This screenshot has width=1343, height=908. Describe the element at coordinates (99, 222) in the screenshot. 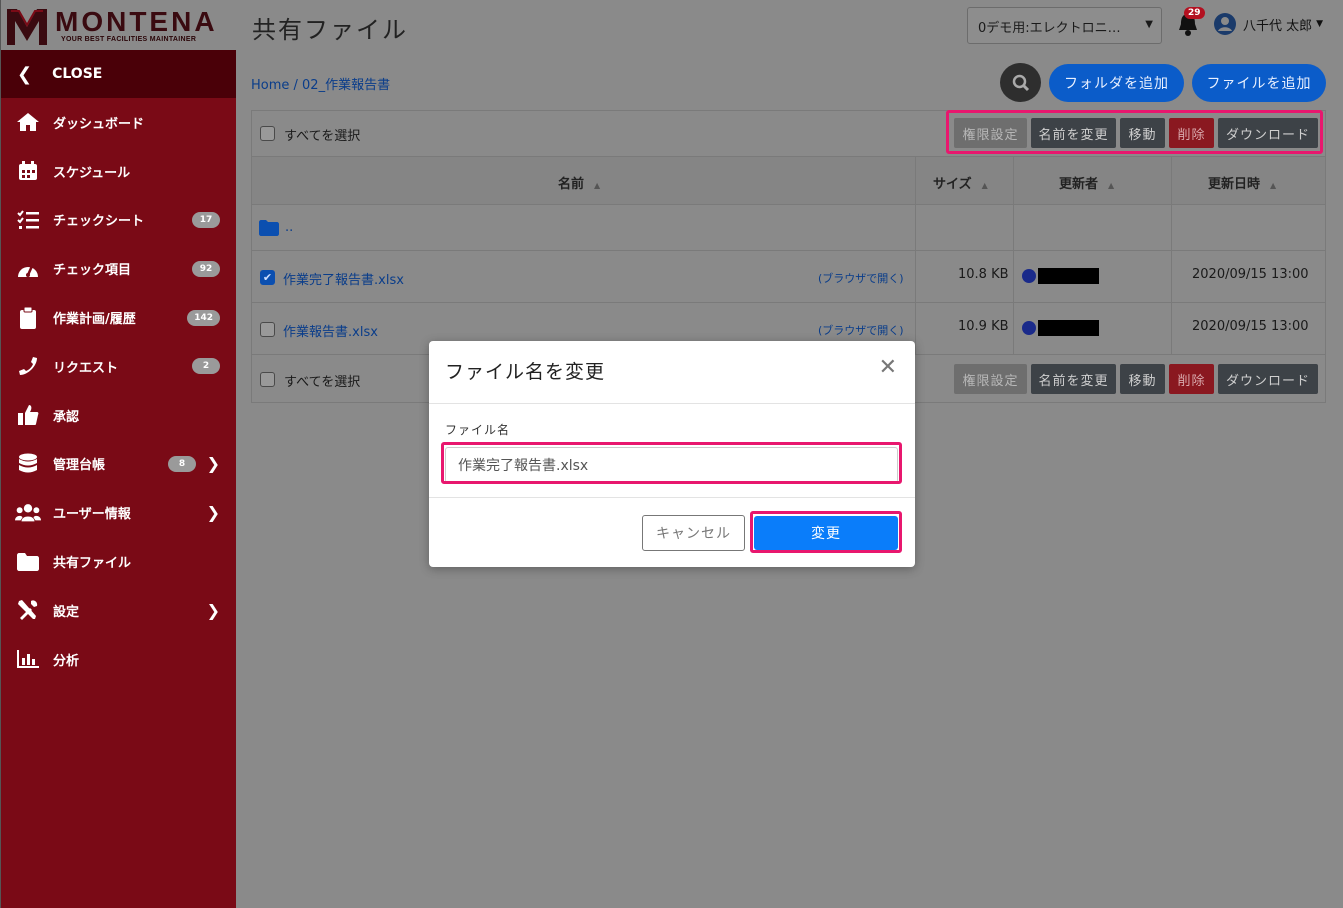

I see `sidebar-item-label: チェックシート` at that location.